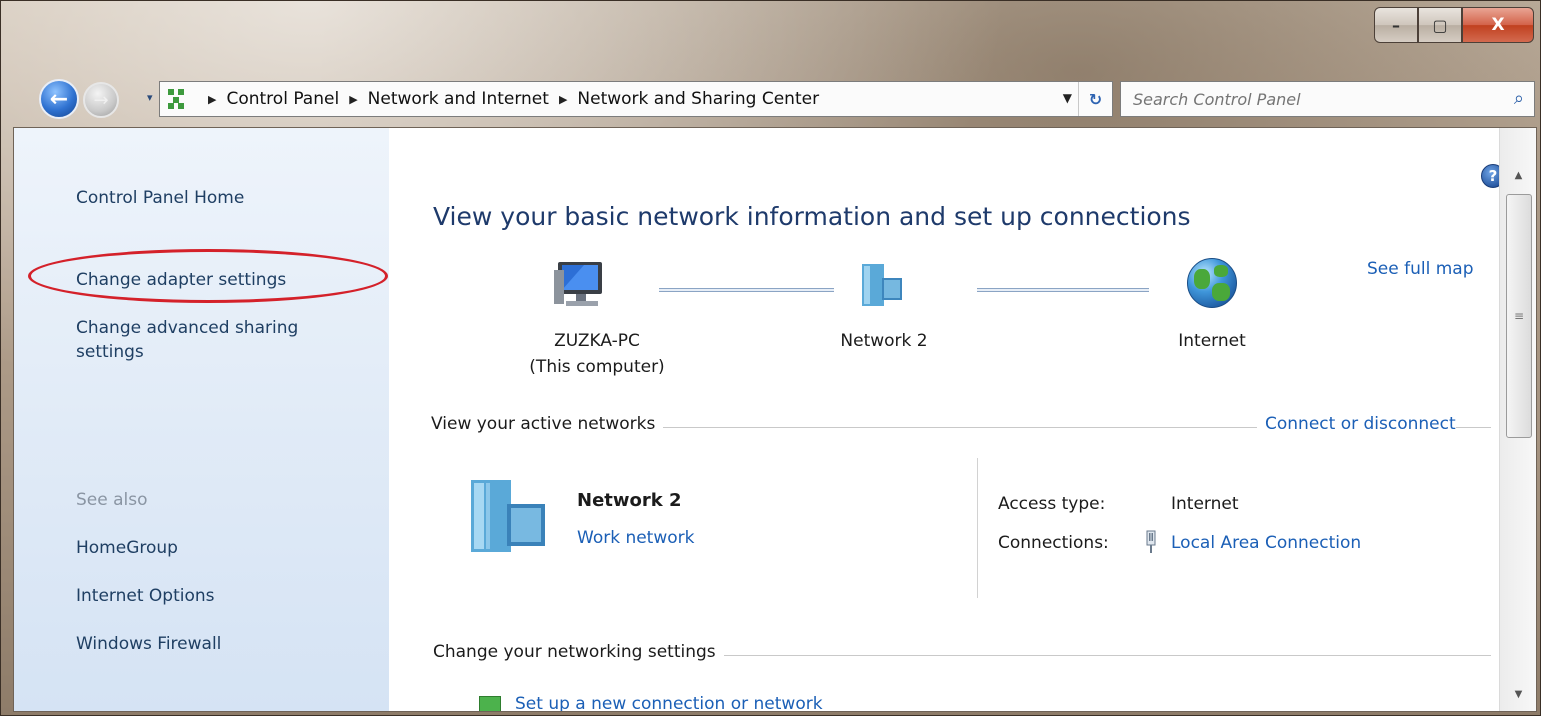  Describe the element at coordinates (1212, 341) in the screenshot. I see `internet-node-label: Internet` at that location.